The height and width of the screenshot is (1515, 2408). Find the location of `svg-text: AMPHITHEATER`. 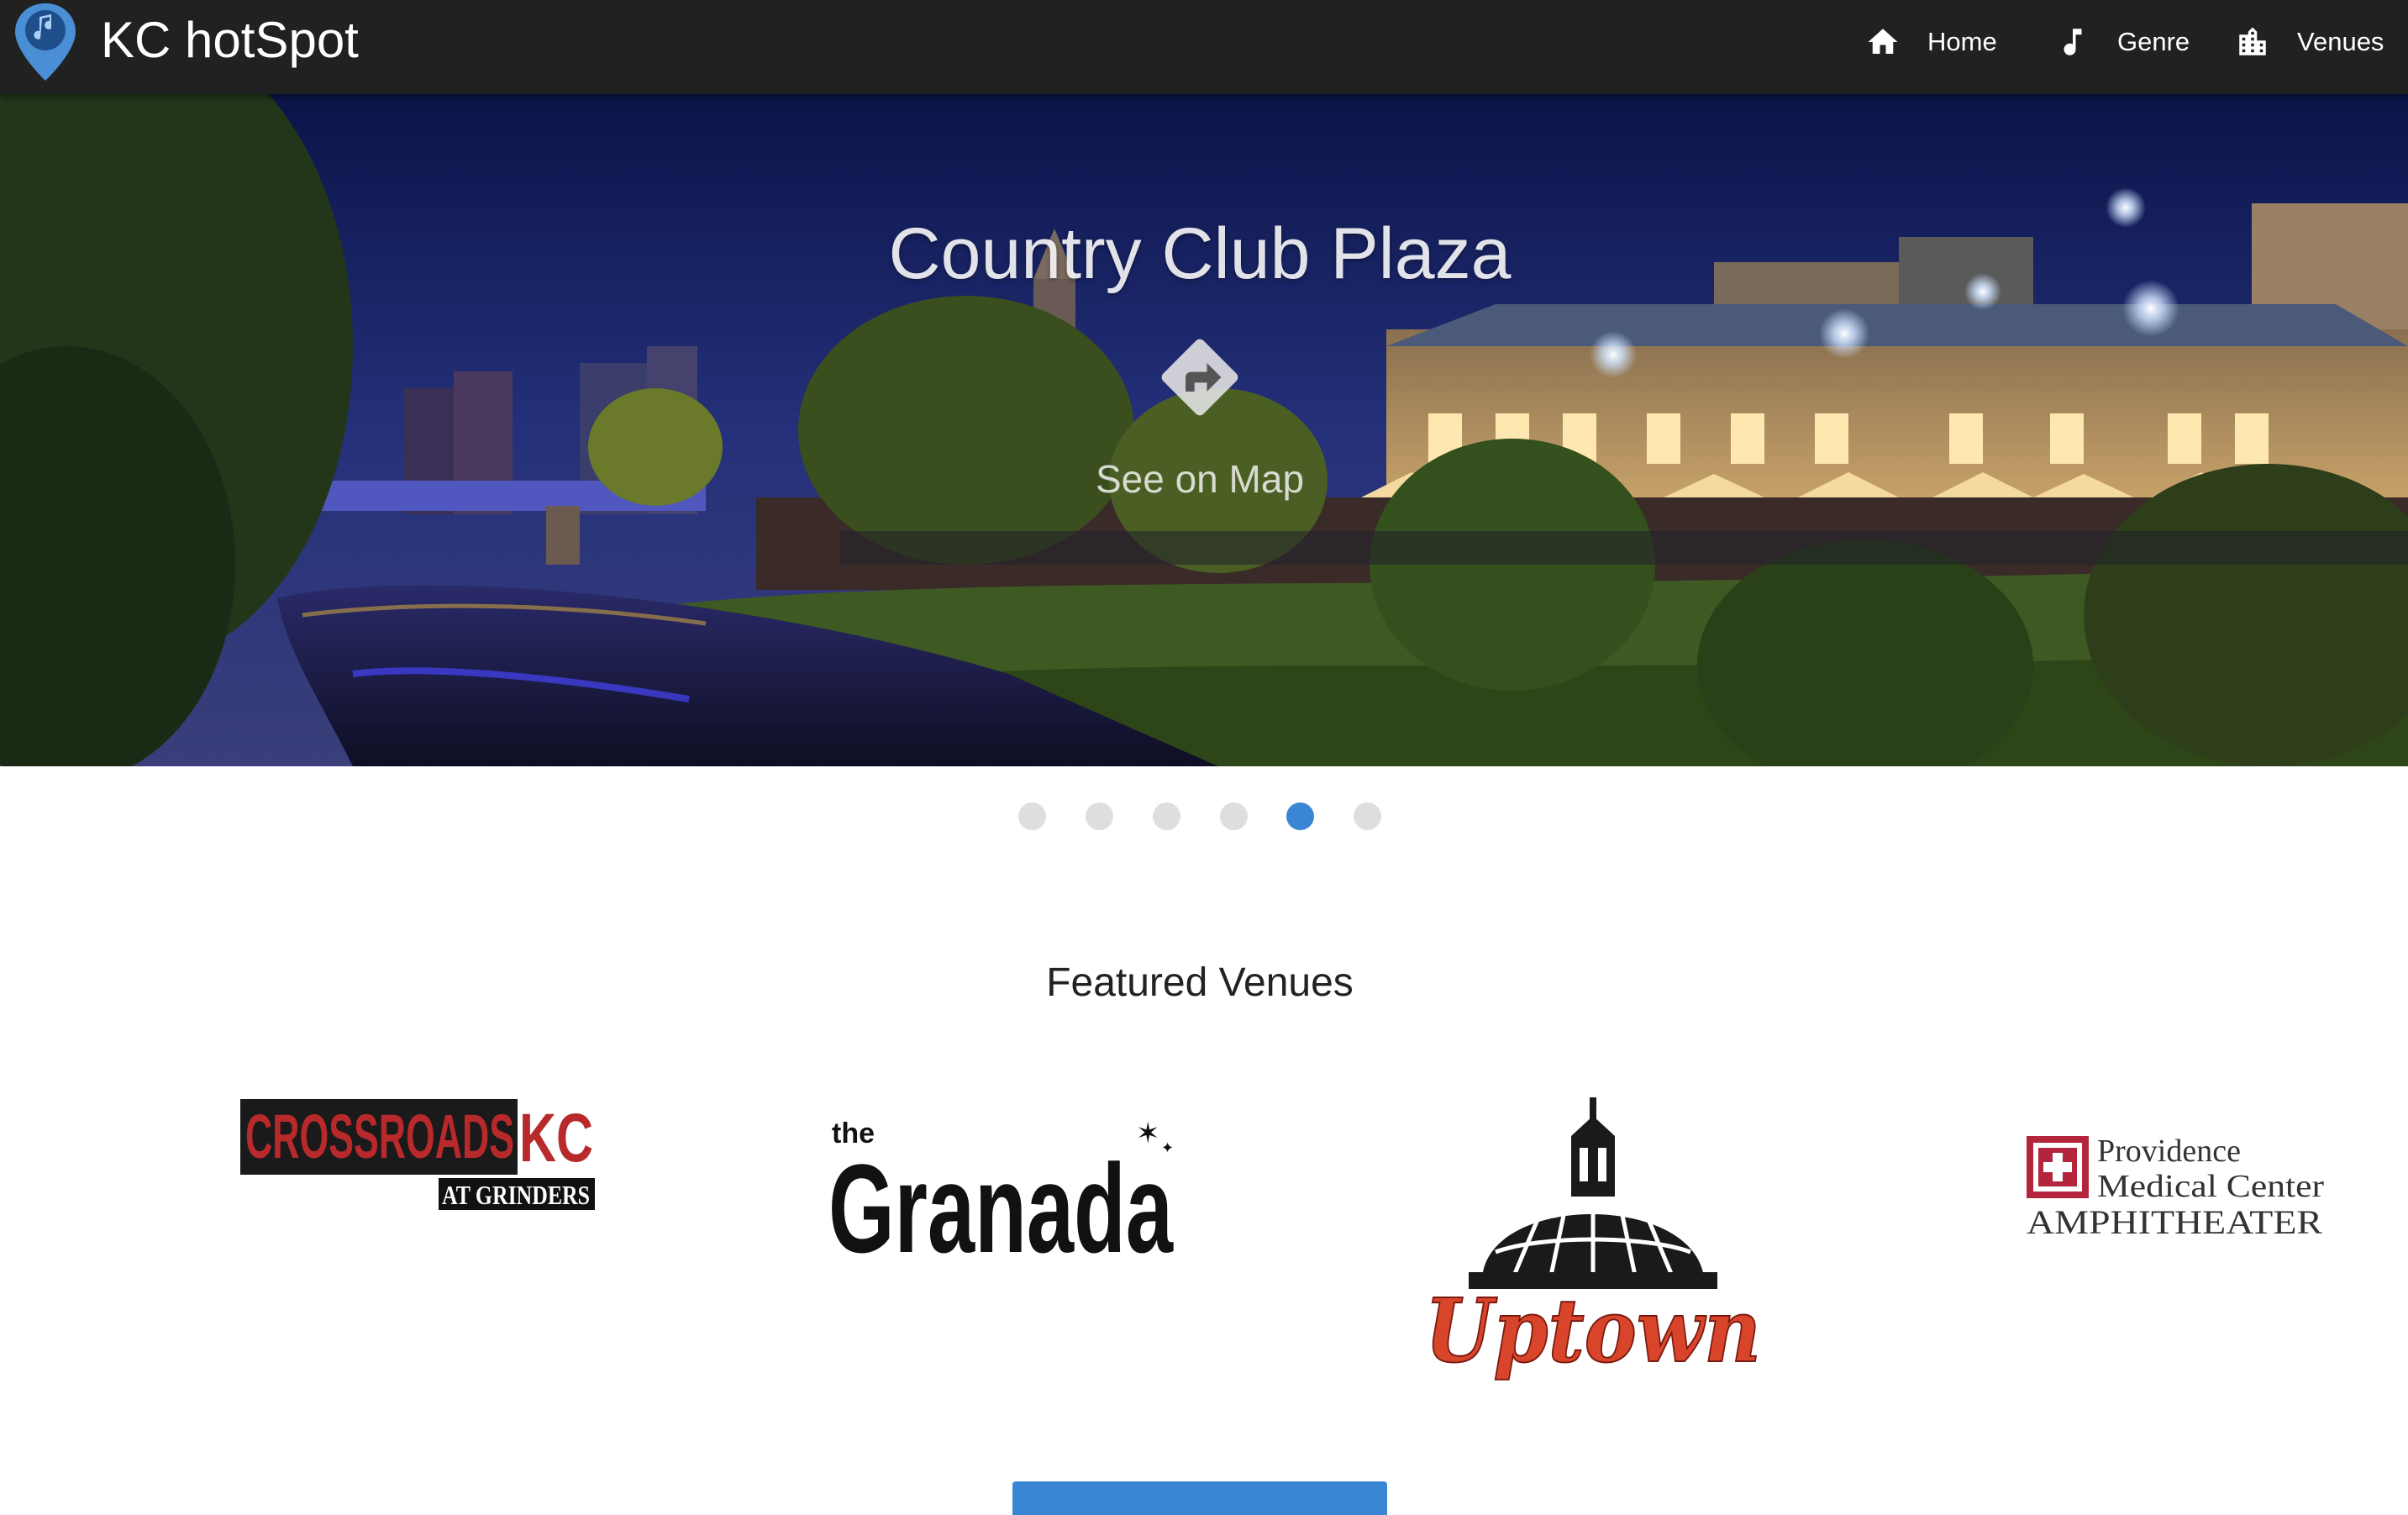

svg-text: AMPHITHEATER is located at coordinates (2175, 1222).